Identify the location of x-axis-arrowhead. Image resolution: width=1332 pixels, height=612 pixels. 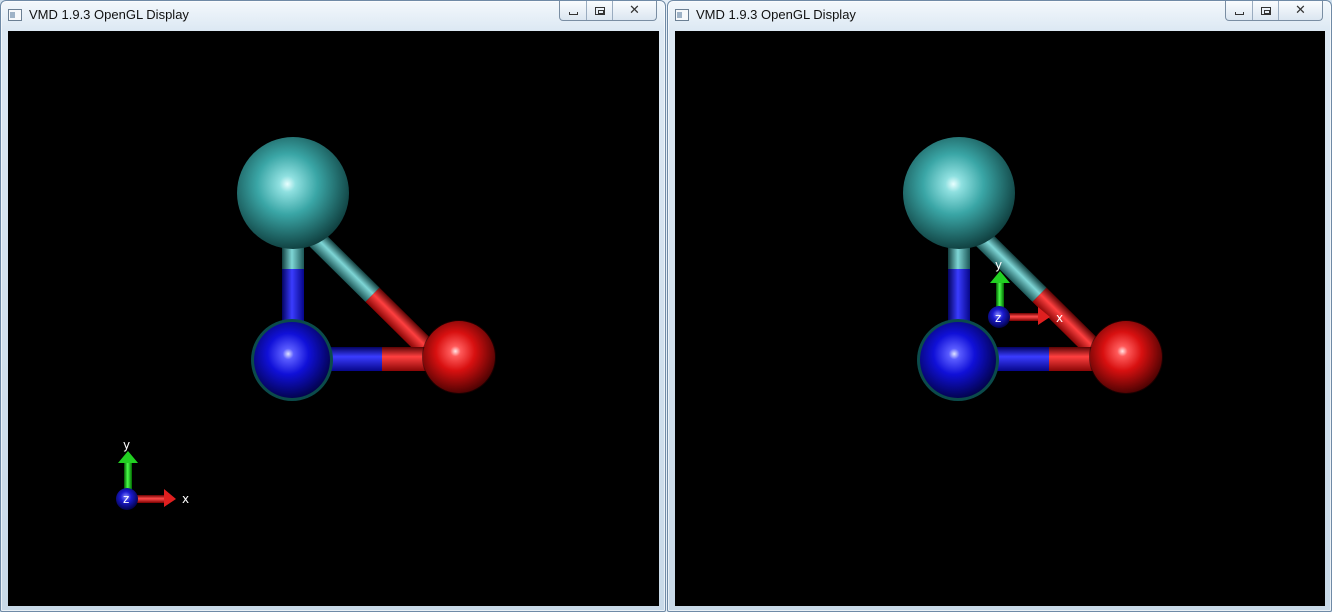
(170, 498).